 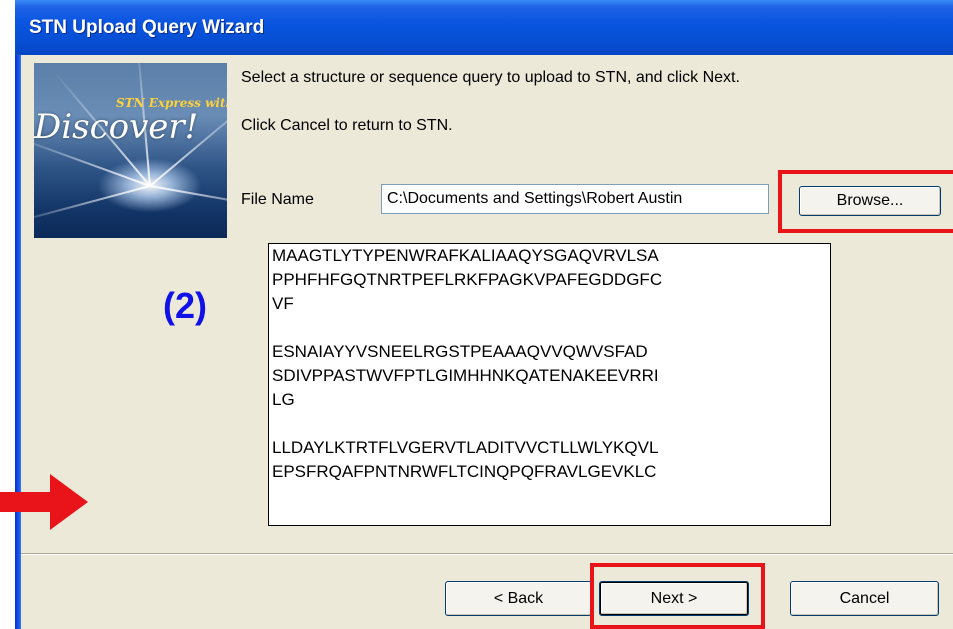 What do you see at coordinates (147, 27) in the screenshot?
I see `window-title: STN Upload Query Wizard` at bounding box center [147, 27].